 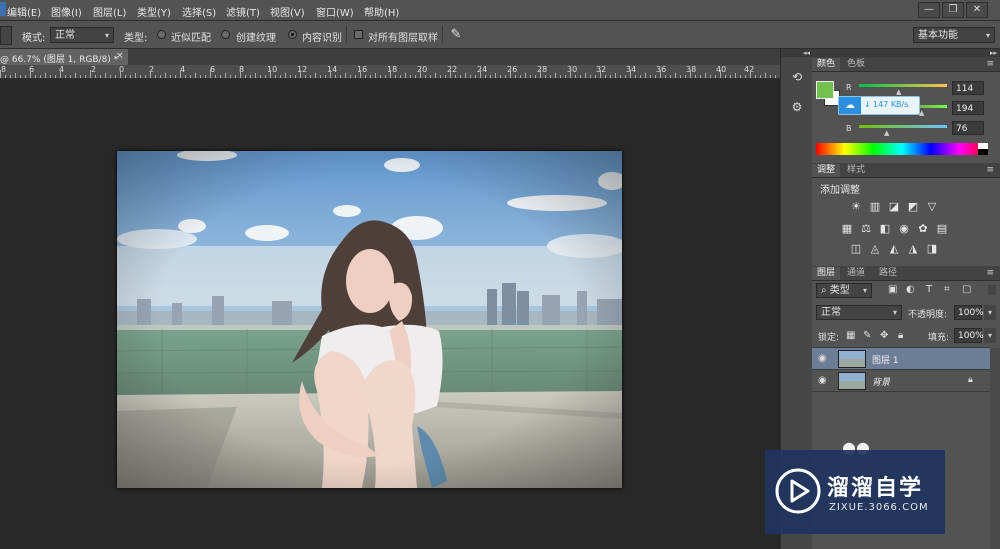 I want to click on radio-proximity-match, so click(x=161, y=34).